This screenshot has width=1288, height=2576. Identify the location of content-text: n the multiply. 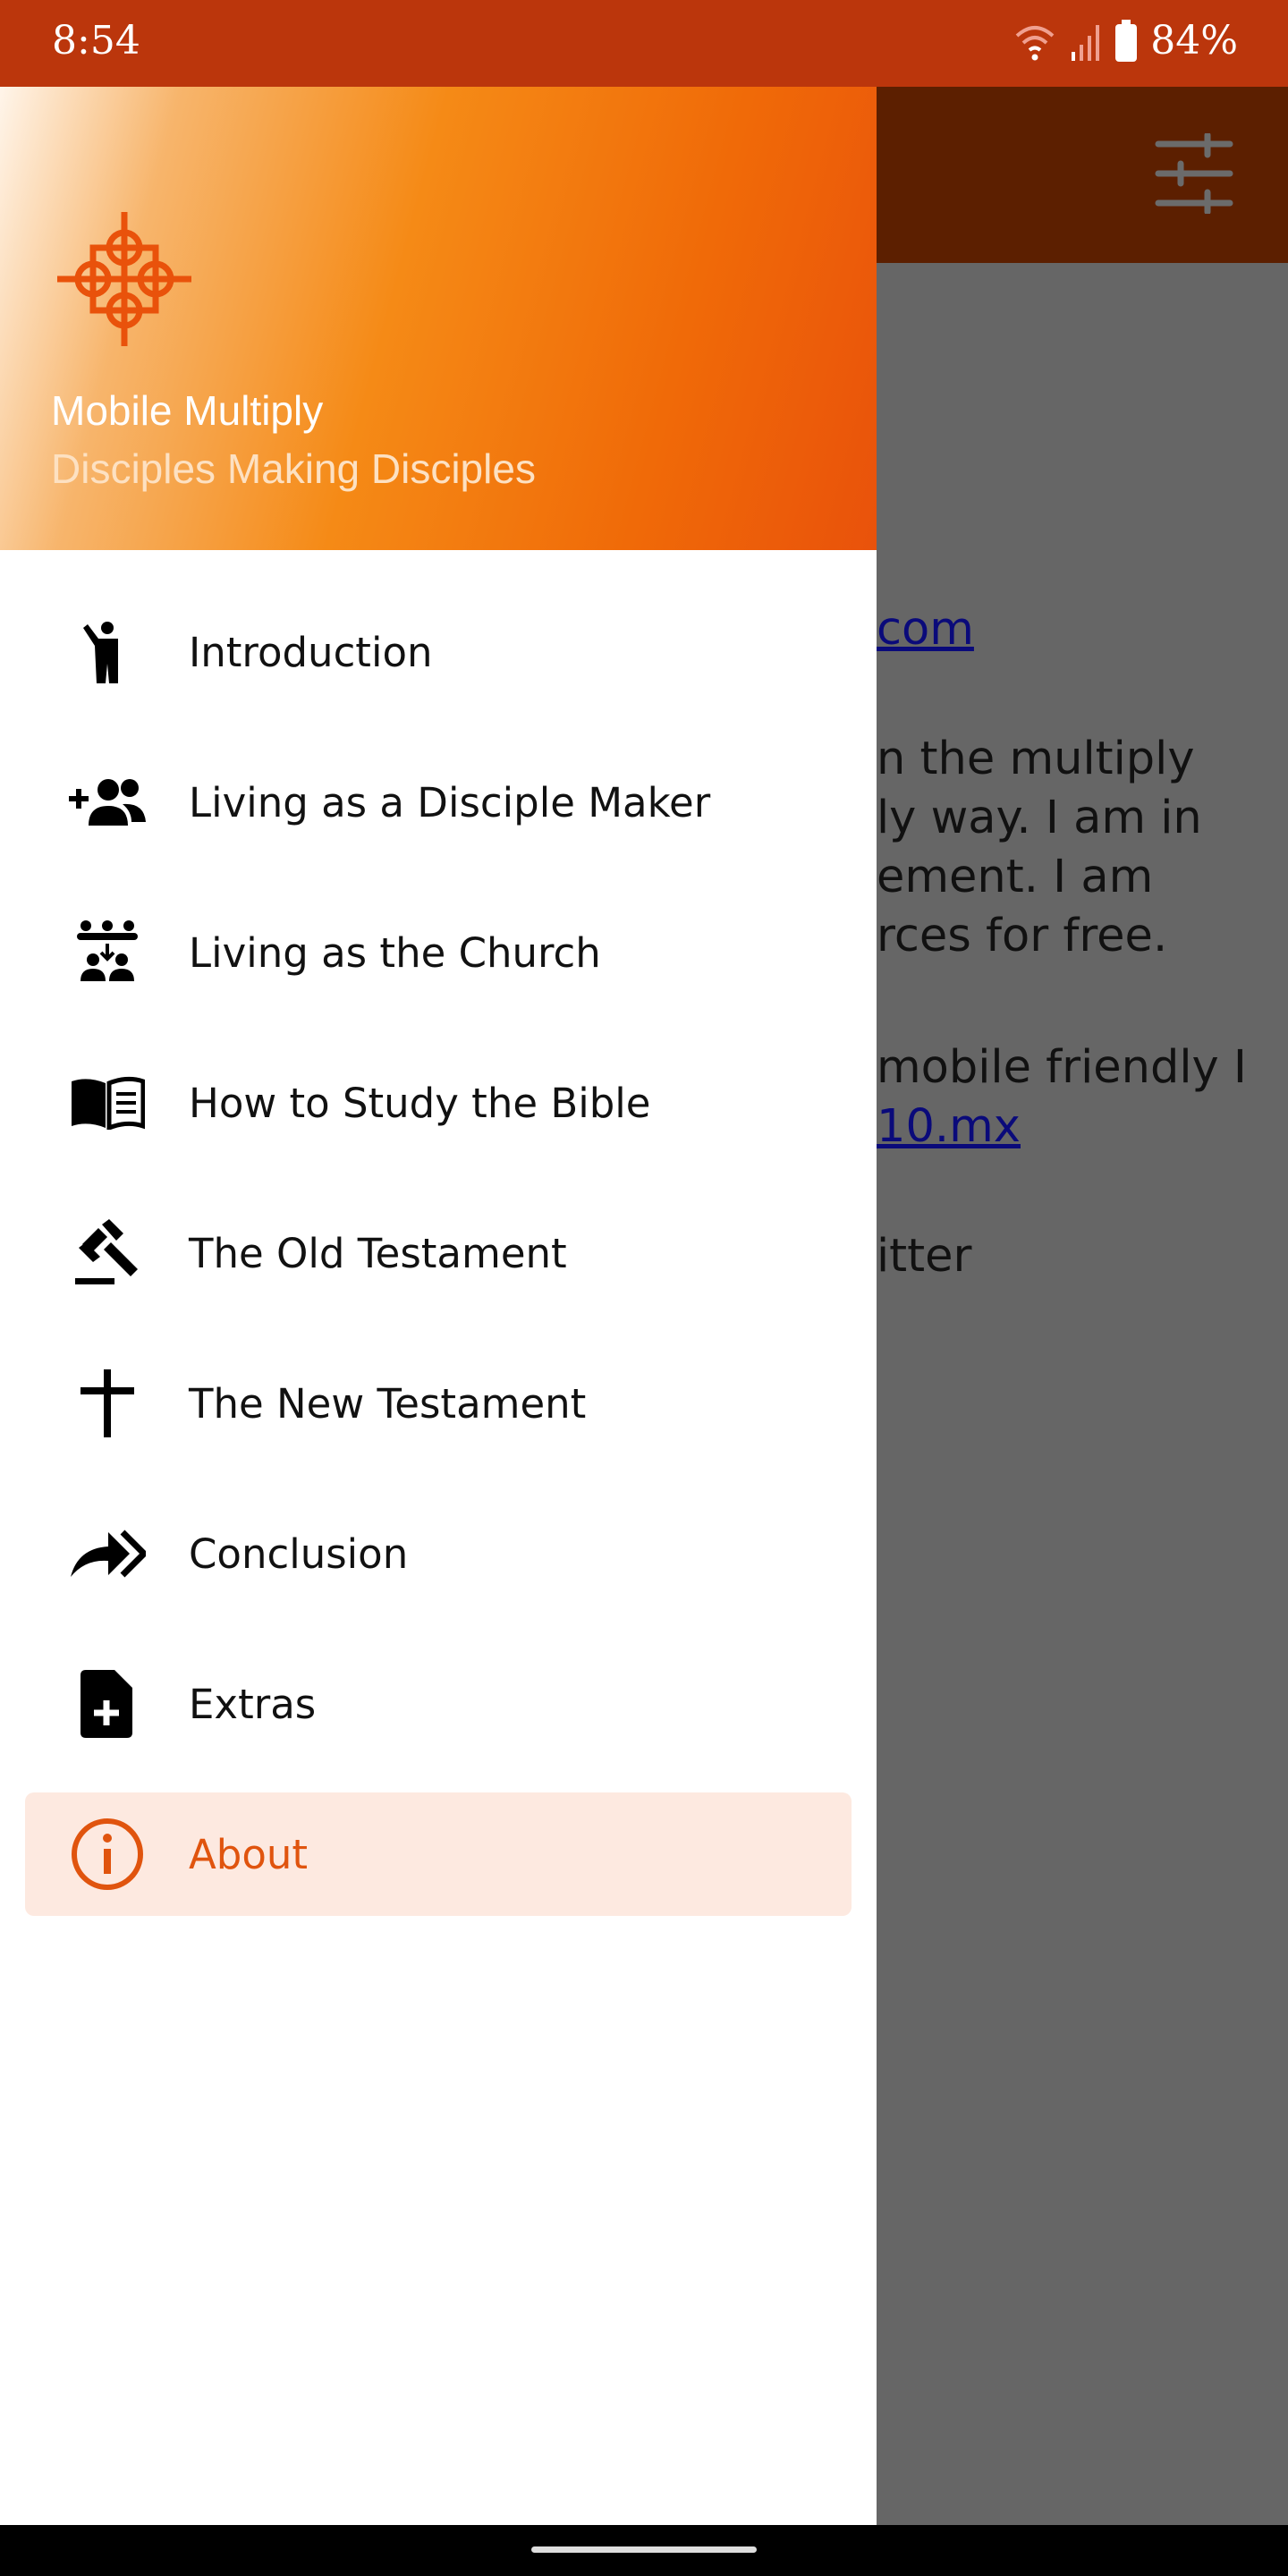
(1036, 759).